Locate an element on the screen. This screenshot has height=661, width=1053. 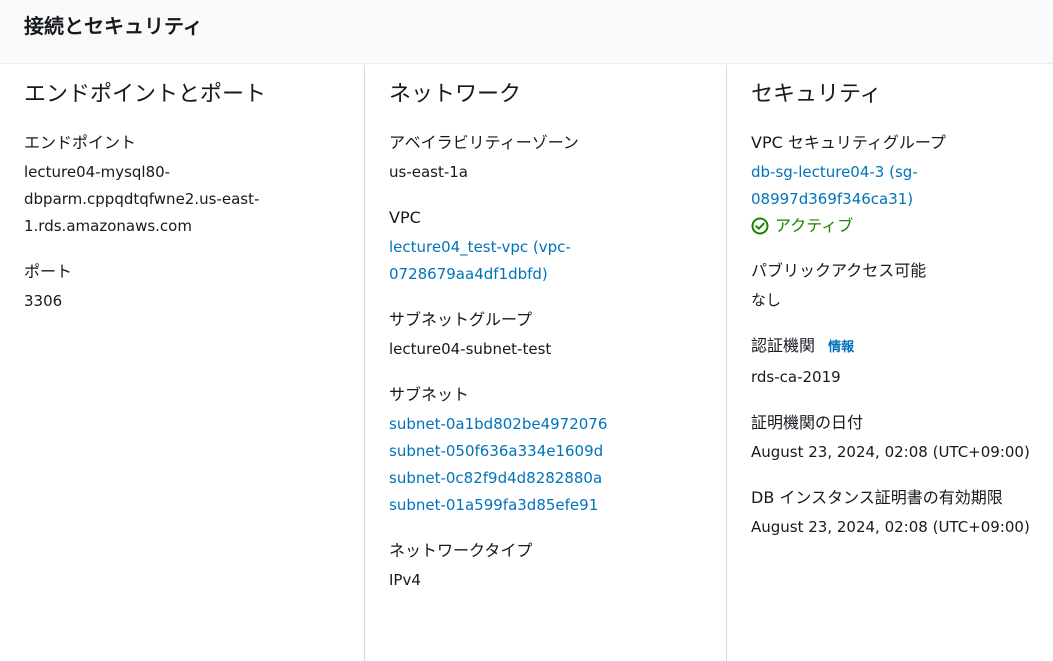
port-field: ポート 3306 is located at coordinates (181, 287).